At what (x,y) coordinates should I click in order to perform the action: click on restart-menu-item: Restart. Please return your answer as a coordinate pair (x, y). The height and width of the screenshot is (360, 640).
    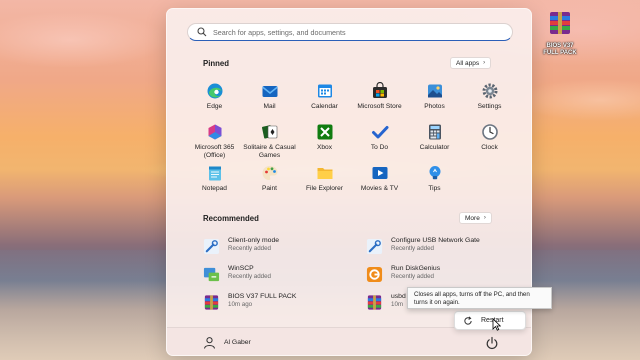
    Looking at the image, I should click on (490, 320).